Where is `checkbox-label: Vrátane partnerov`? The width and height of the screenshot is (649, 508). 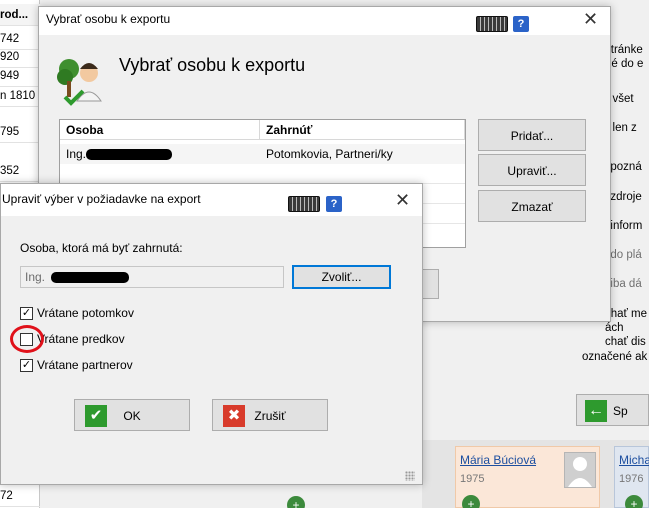 checkbox-label: Vrátane partnerov is located at coordinates (85, 365).